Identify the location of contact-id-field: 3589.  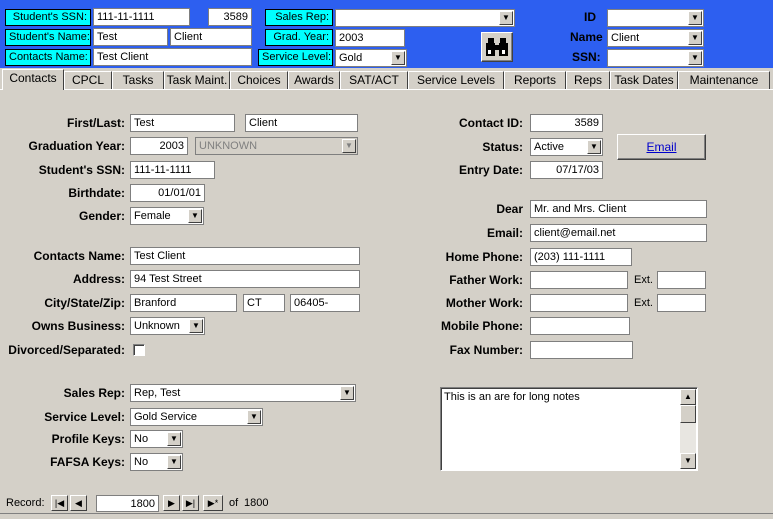
(566, 123).